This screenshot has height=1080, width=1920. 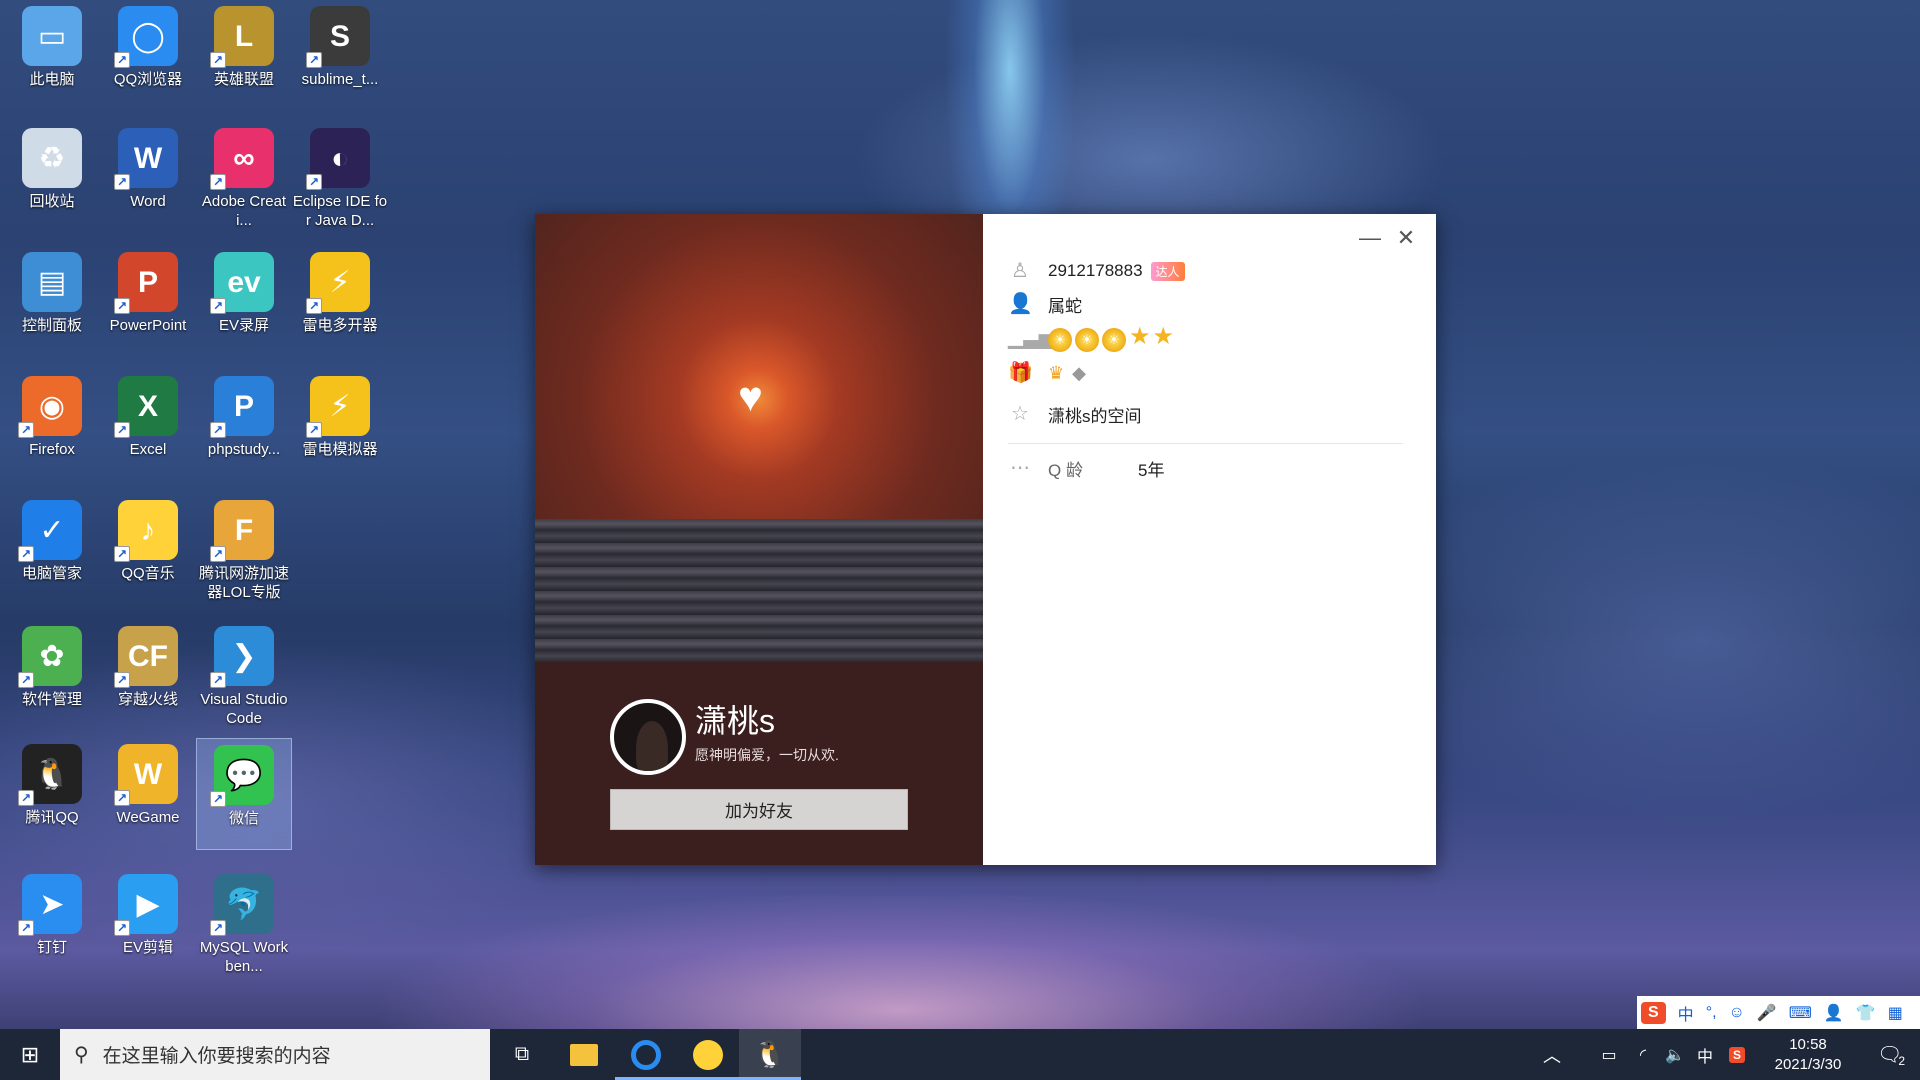 I want to click on cover-photo-sea, so click(x=759, y=590).